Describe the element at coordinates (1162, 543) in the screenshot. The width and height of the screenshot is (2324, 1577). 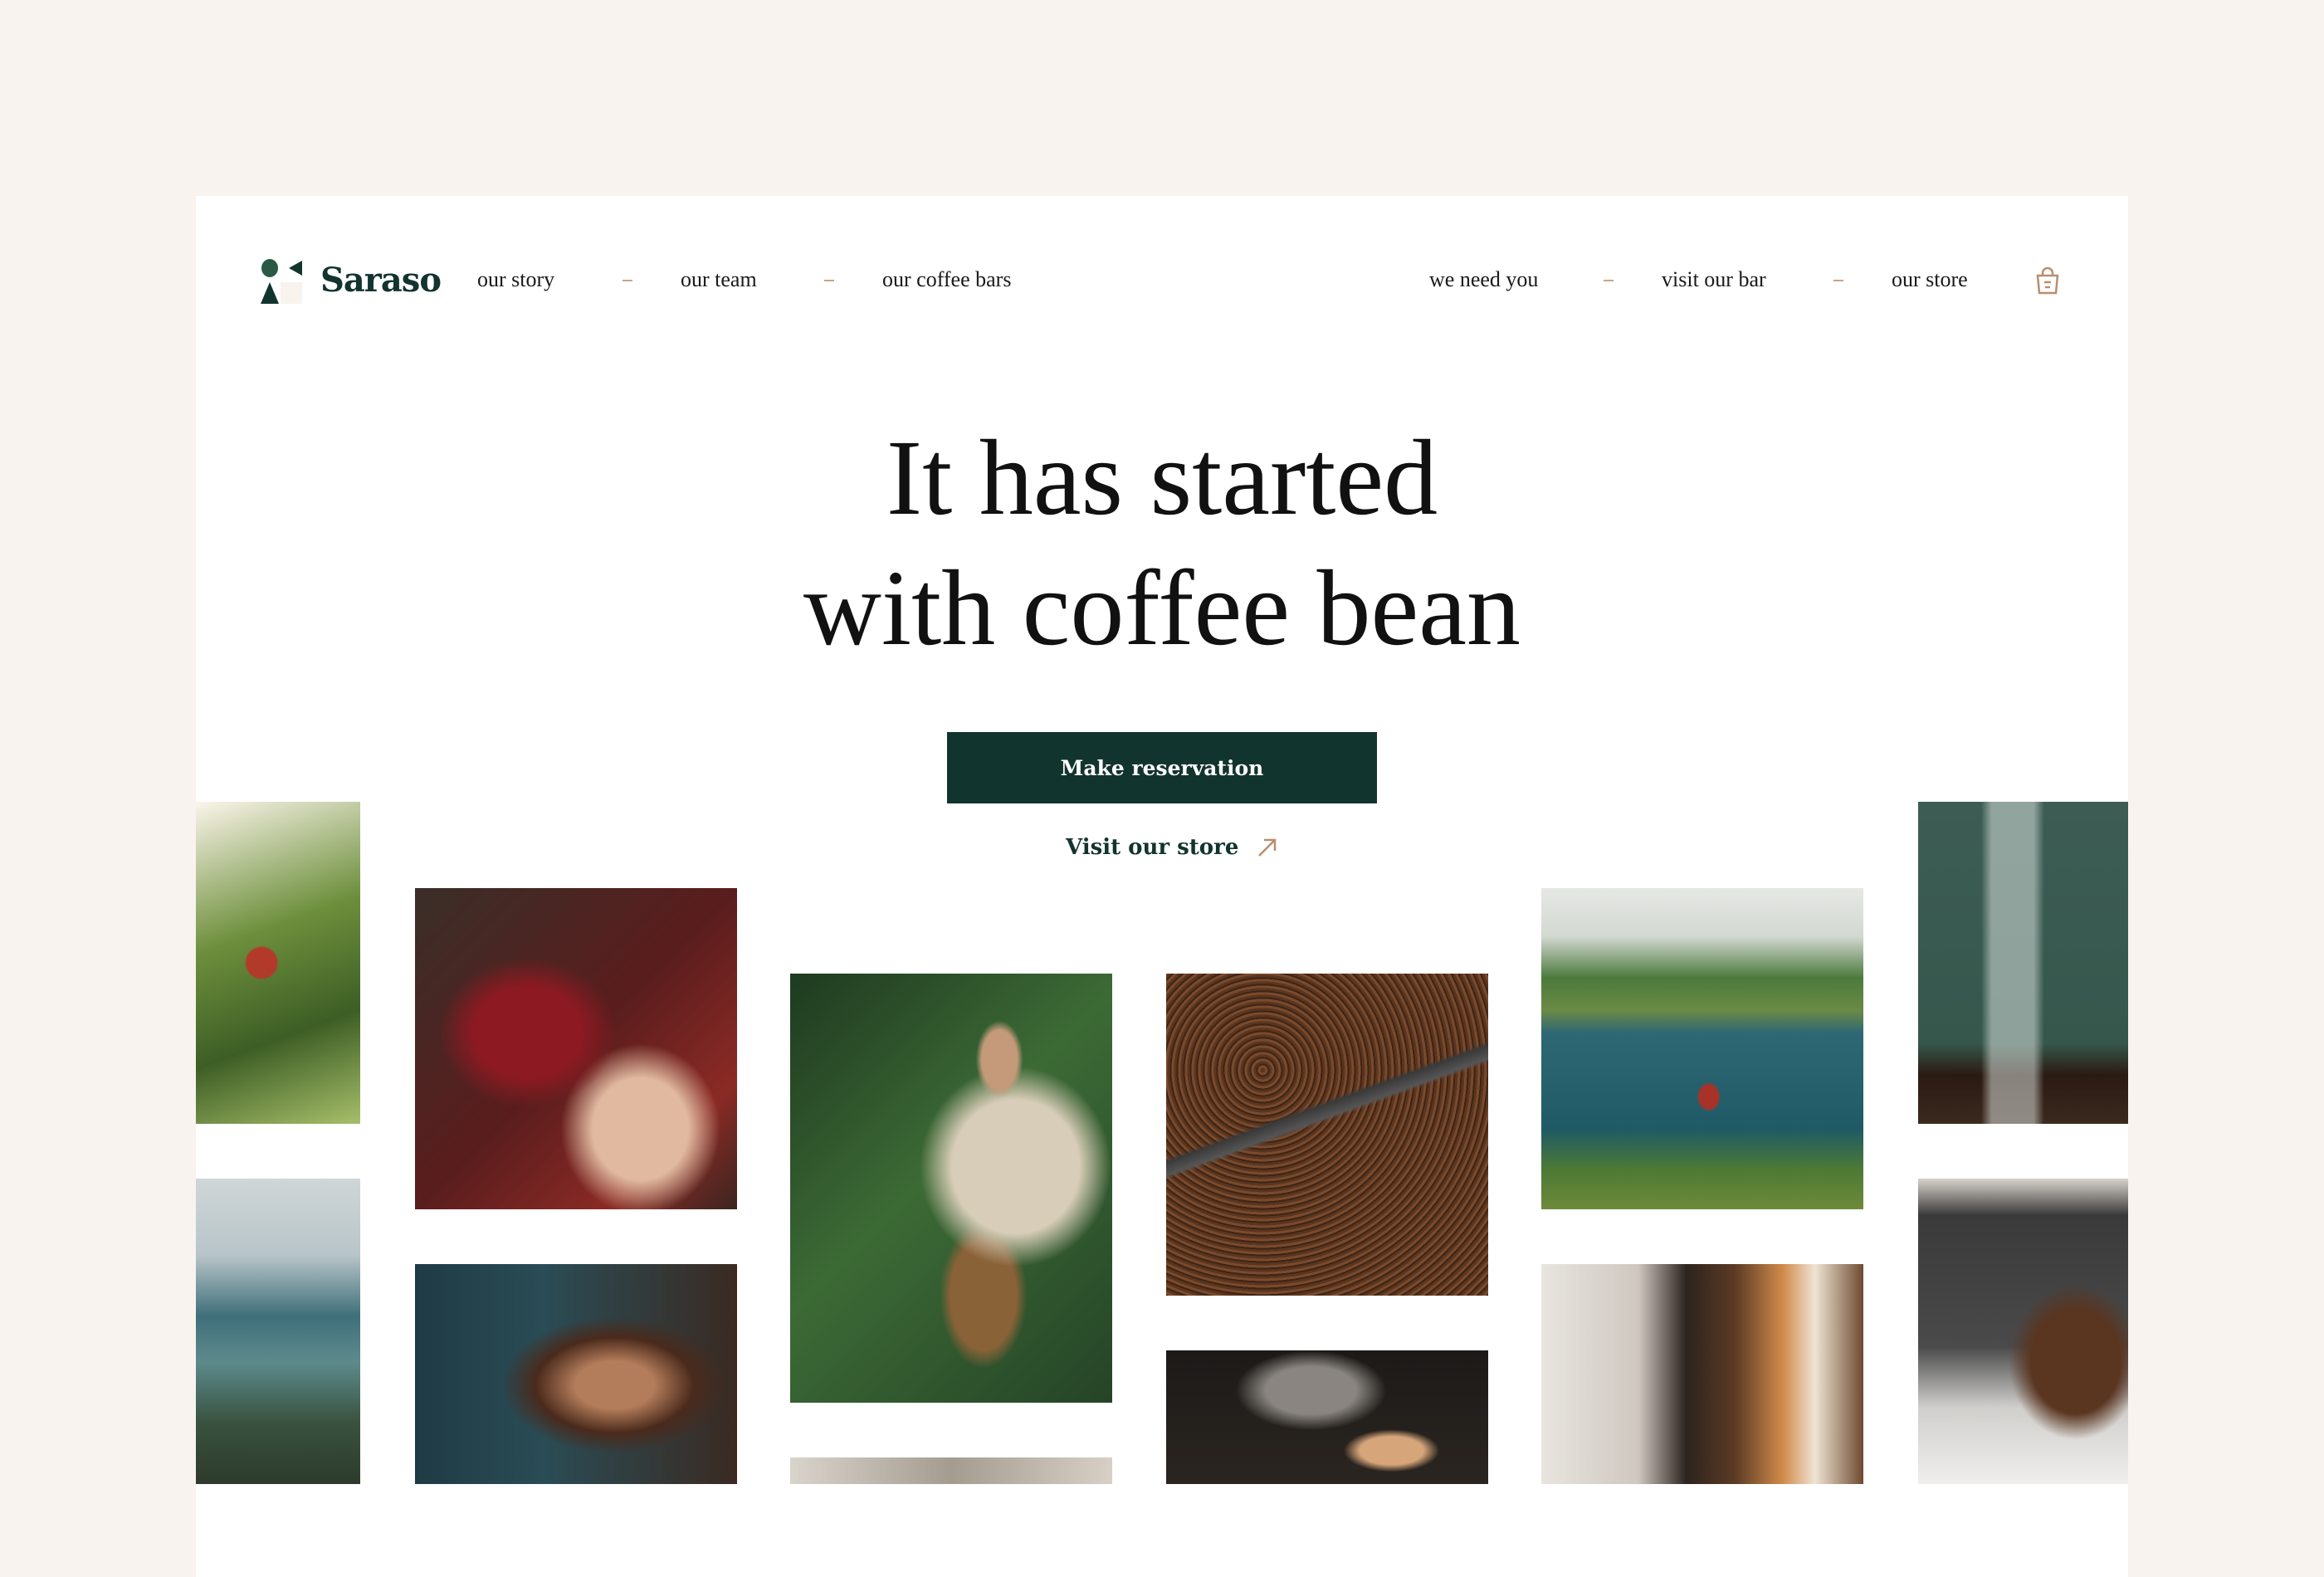
I see `hero-headline: It has started with coffee bean` at that location.